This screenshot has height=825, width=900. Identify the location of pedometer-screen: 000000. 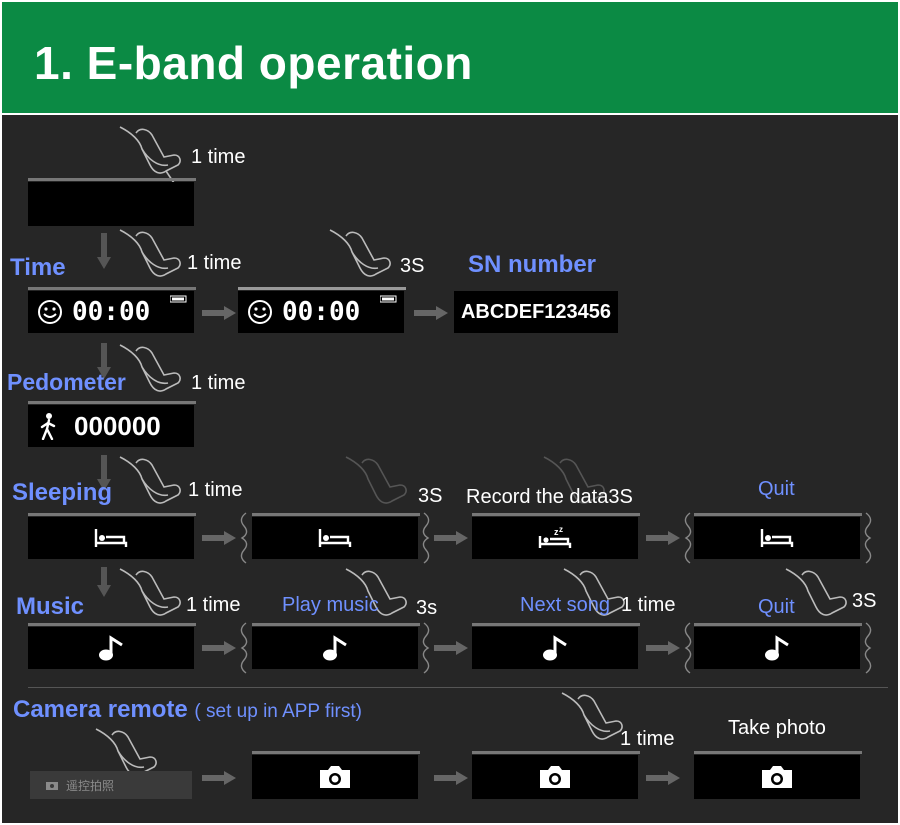
(111, 426).